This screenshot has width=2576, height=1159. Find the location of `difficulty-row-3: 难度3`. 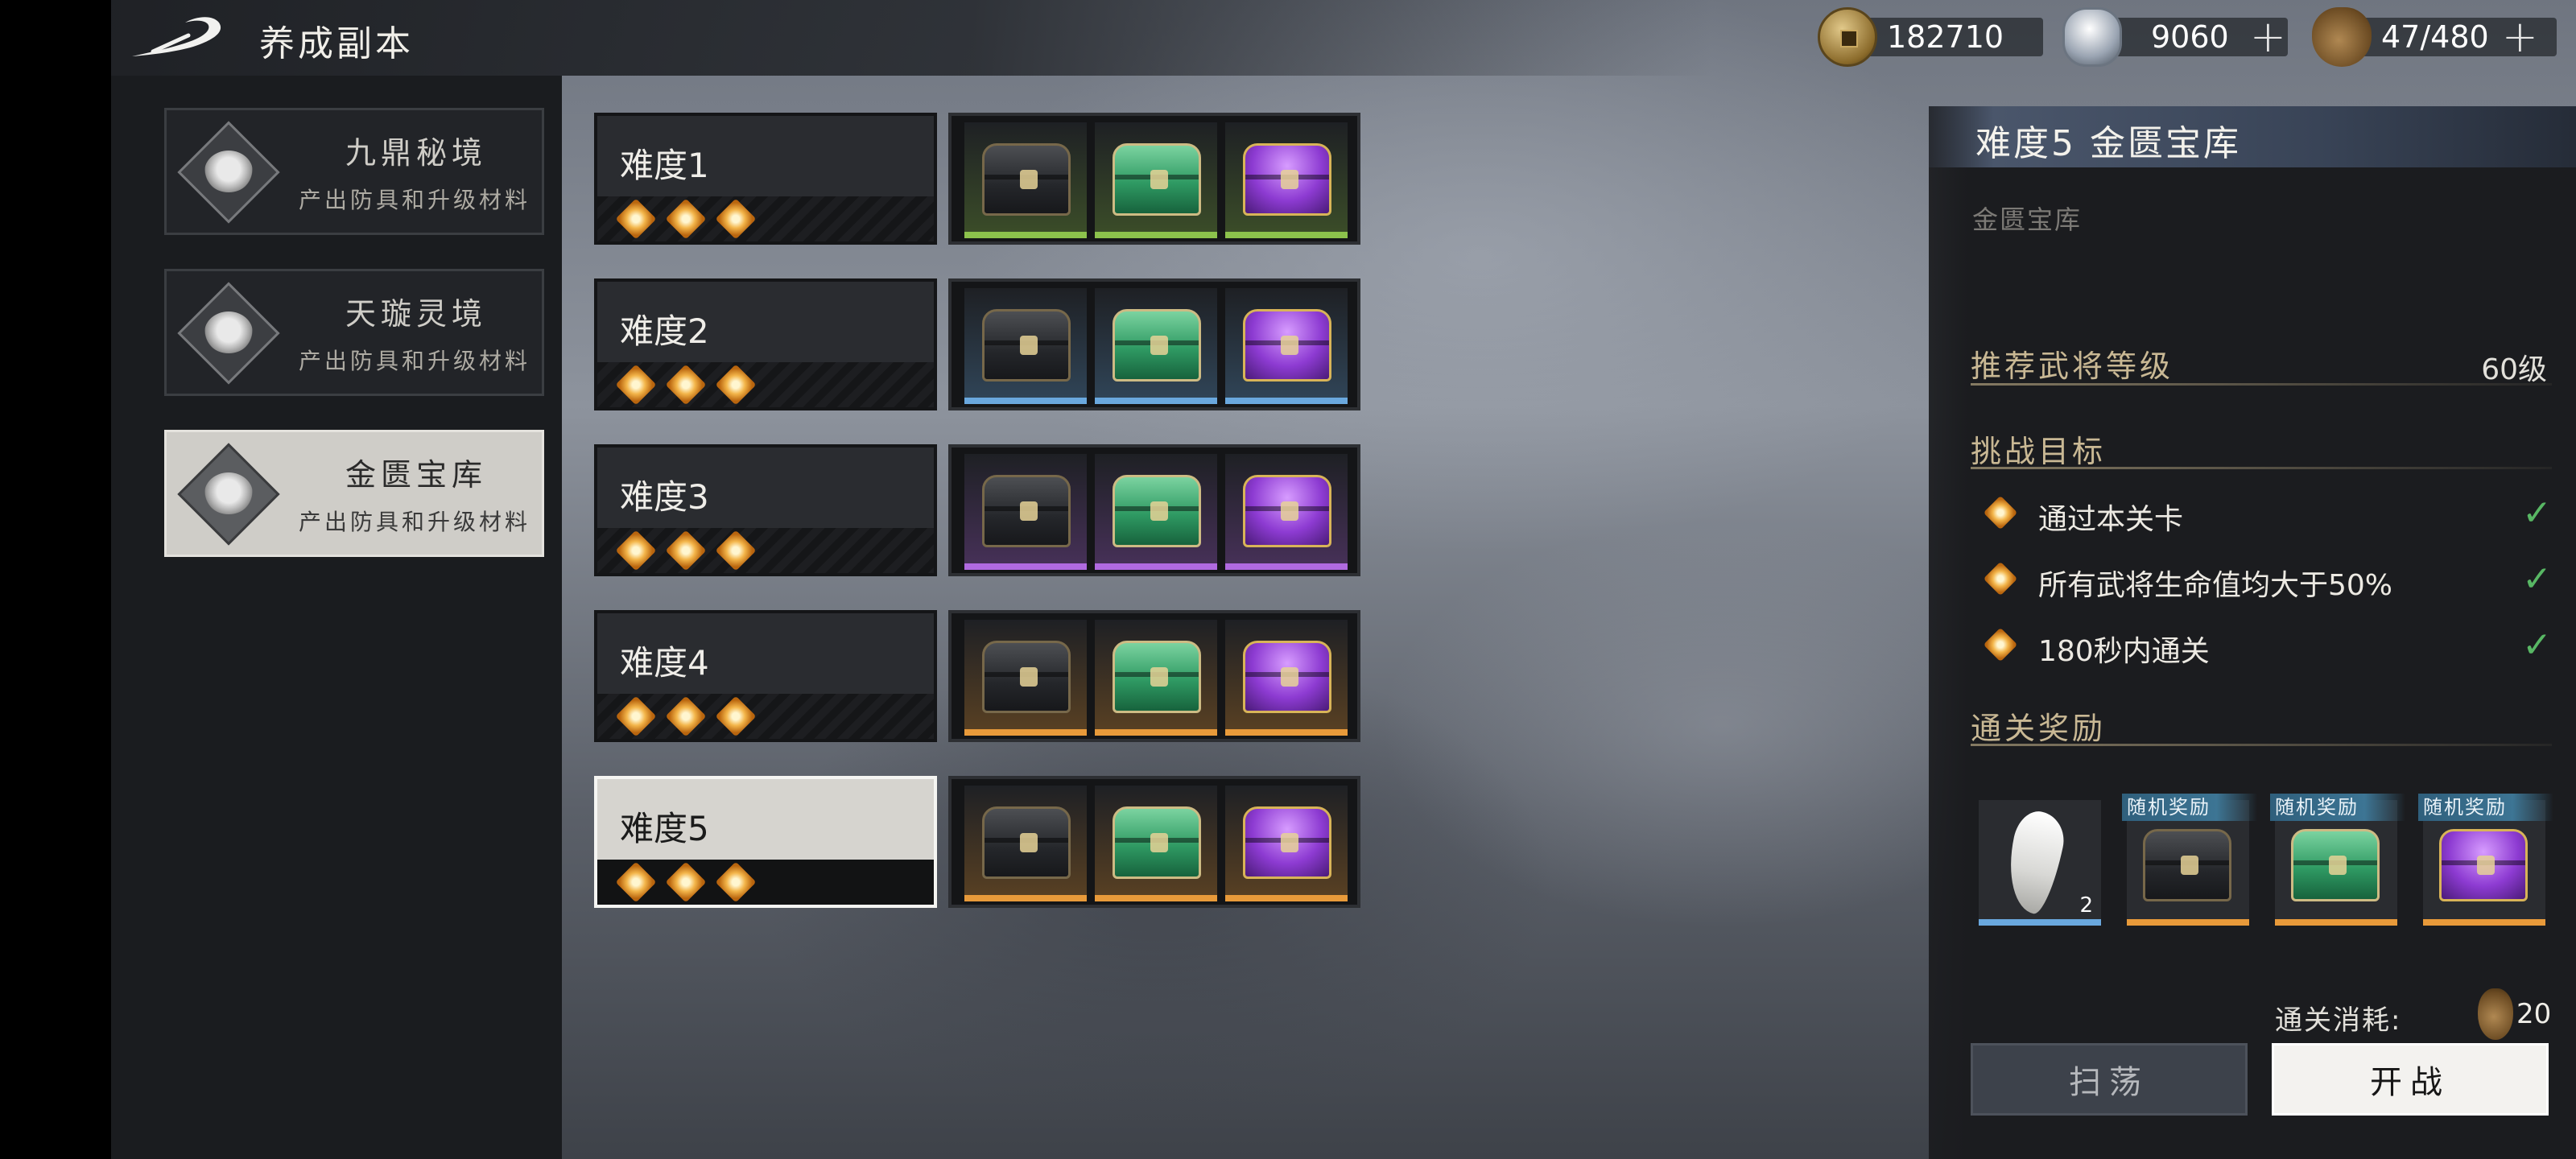

difficulty-row-3: 难度3 is located at coordinates (977, 512).